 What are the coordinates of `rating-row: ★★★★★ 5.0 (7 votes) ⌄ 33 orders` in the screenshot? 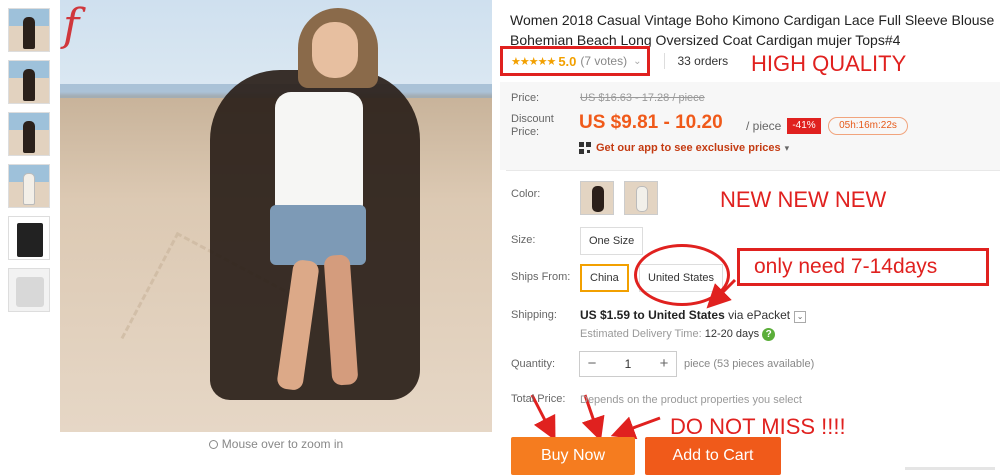 It's located at (614, 61).